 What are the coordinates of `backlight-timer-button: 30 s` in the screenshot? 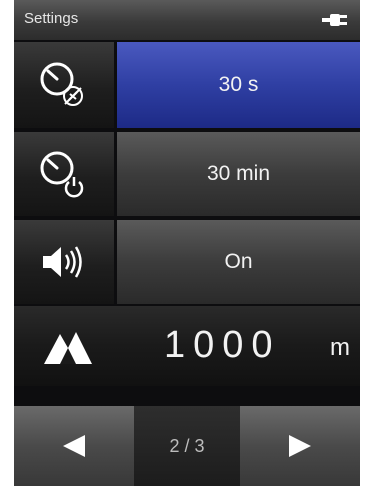 It's located at (238, 85).